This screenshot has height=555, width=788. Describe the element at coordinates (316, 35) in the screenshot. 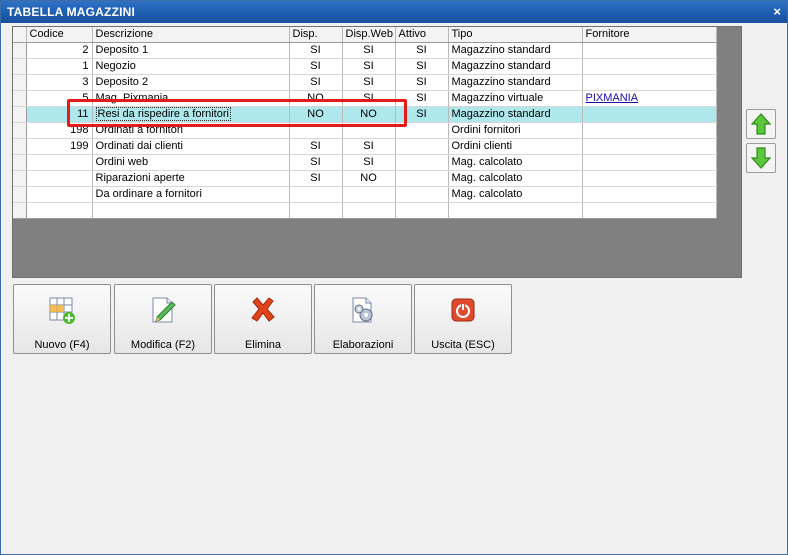

I see `column-header-disp: Disp.` at that location.